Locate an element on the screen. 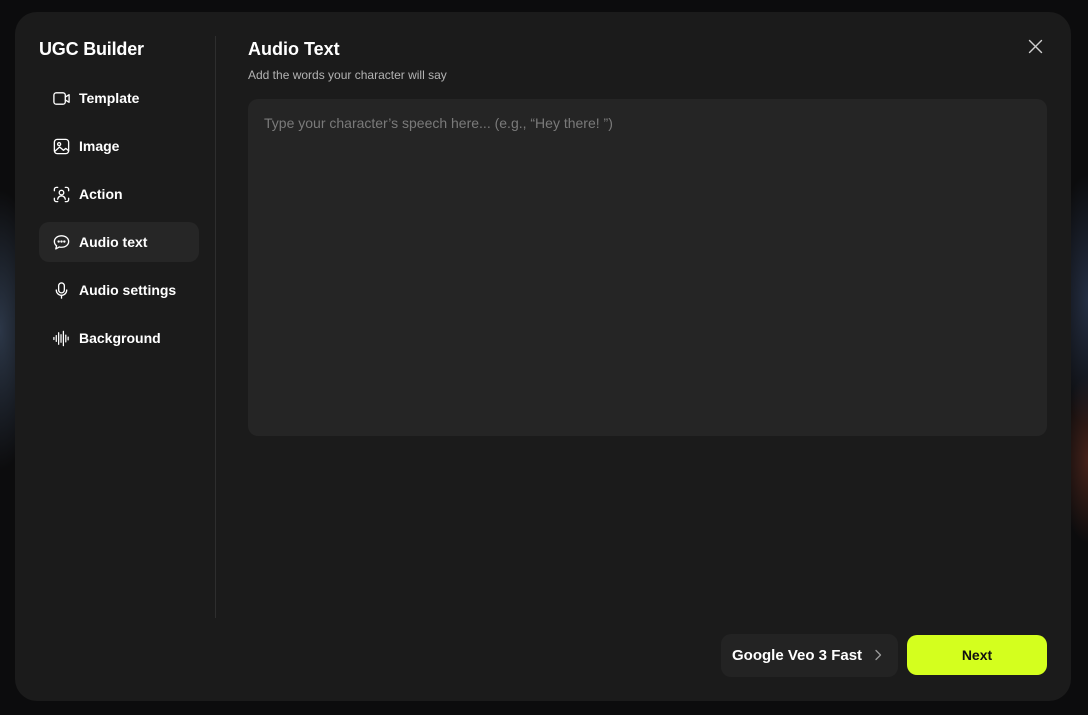  sidebar-item-image: Image is located at coordinates (119, 146).